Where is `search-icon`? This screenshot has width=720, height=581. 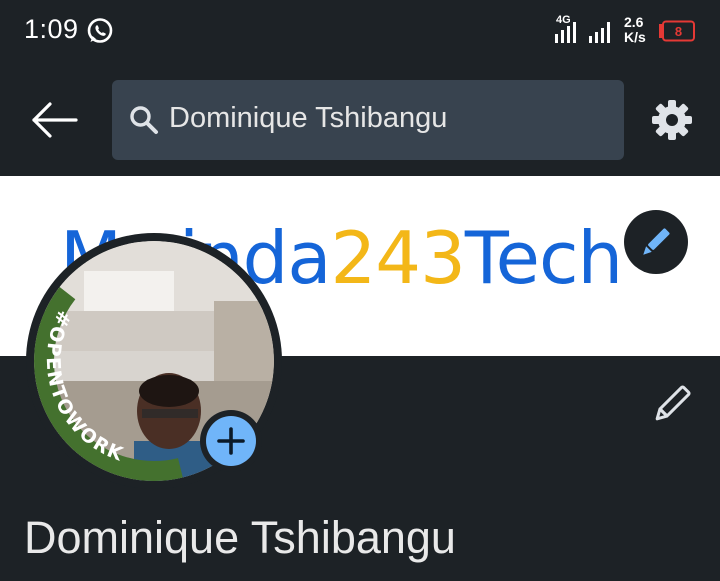
search-icon is located at coordinates (144, 120).